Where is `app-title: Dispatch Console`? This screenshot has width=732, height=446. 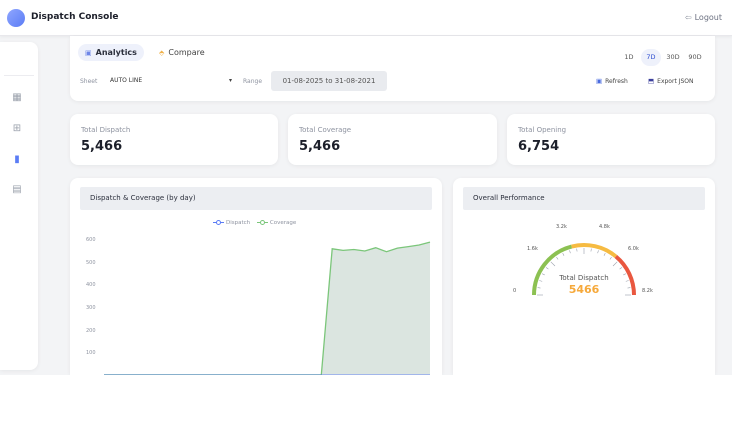
app-title: Dispatch Console is located at coordinates (75, 17).